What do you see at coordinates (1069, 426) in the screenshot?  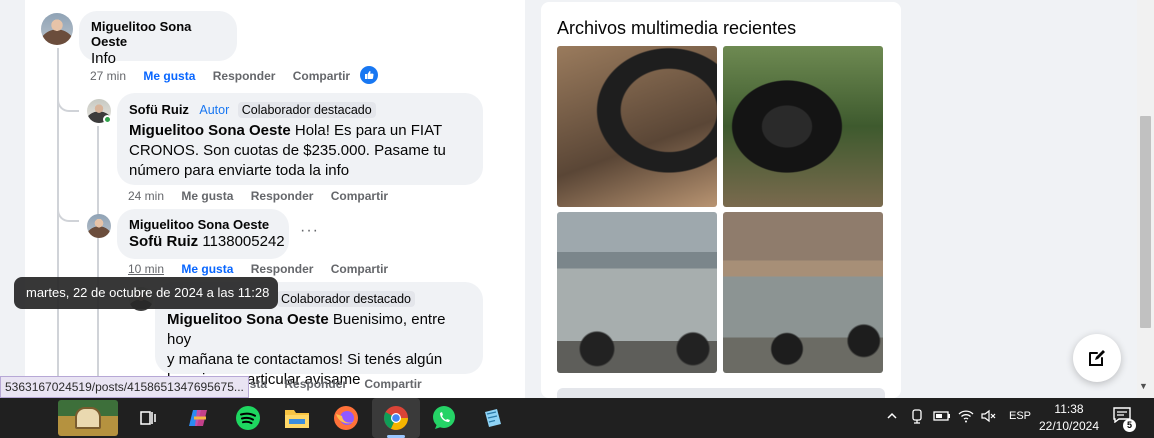 I see `clock-date: 22/10/2024` at bounding box center [1069, 426].